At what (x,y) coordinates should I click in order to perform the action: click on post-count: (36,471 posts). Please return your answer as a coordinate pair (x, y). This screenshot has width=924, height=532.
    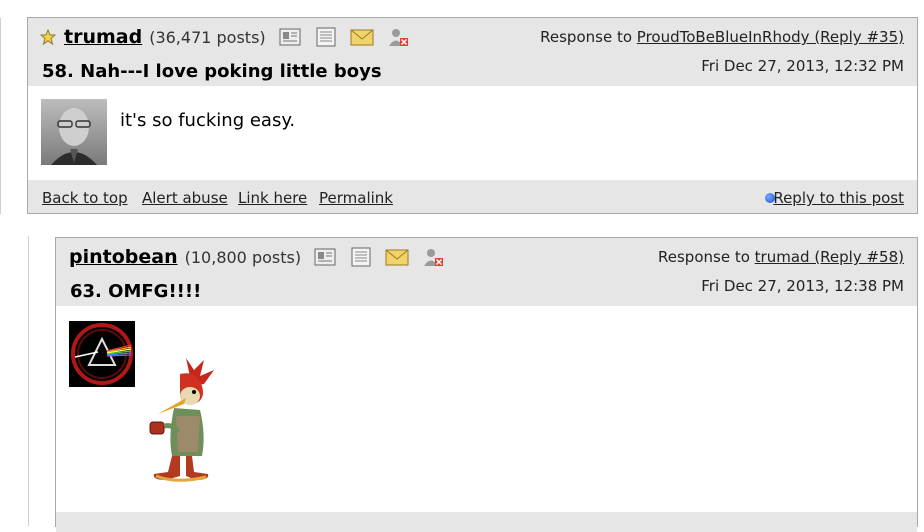
    Looking at the image, I should click on (207, 37).